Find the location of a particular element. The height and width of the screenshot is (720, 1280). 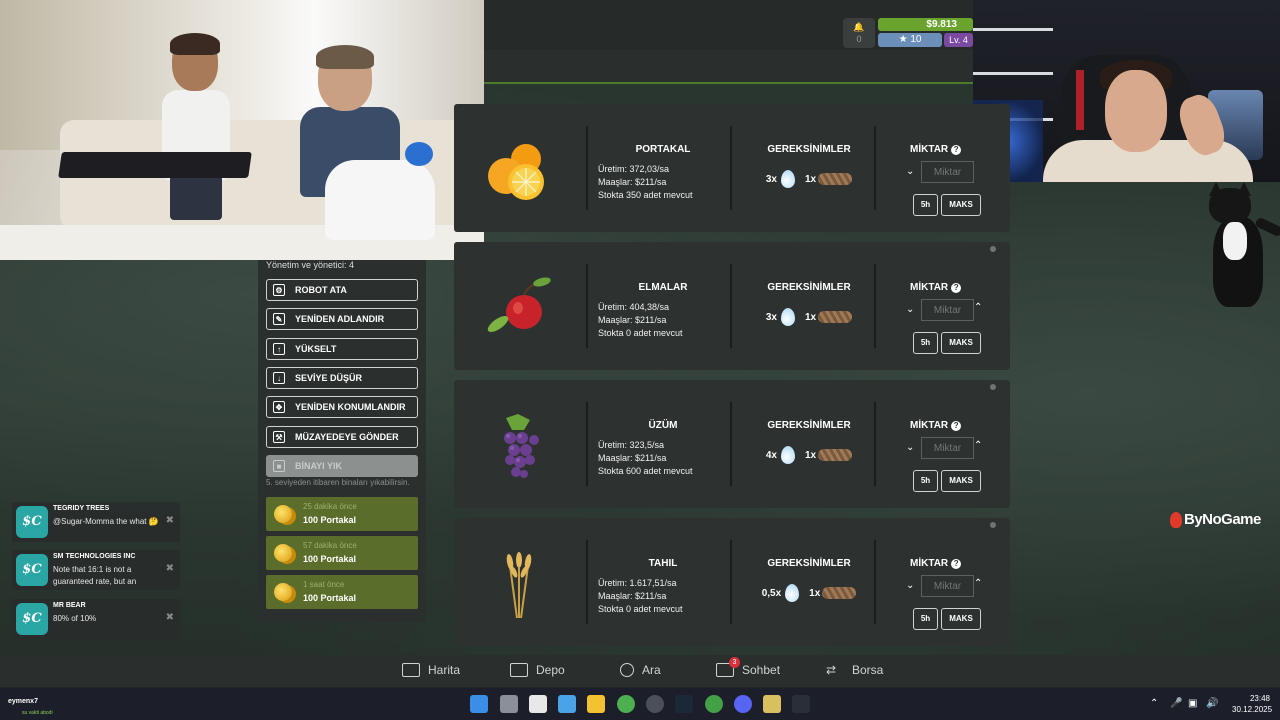

nav-chat: 3 Sohbet is located at coordinates (748, 667).